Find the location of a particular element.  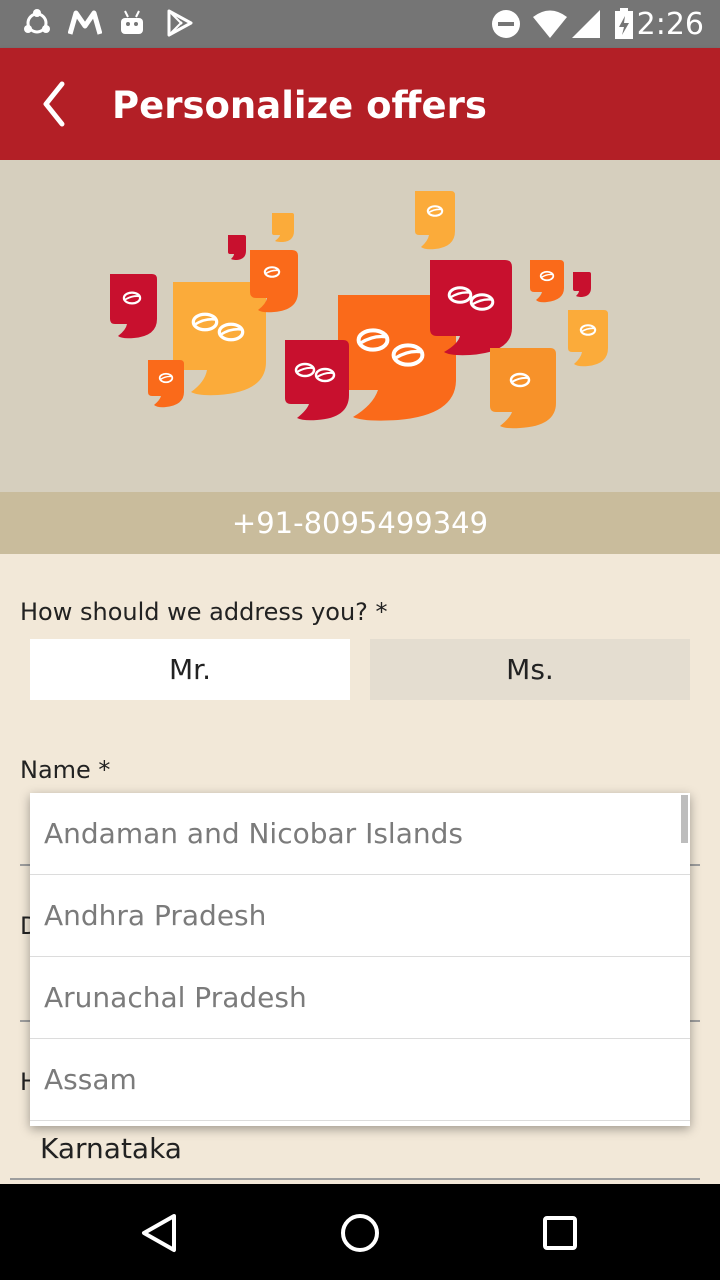

nav-recents-icon is located at coordinates (560, 1232).